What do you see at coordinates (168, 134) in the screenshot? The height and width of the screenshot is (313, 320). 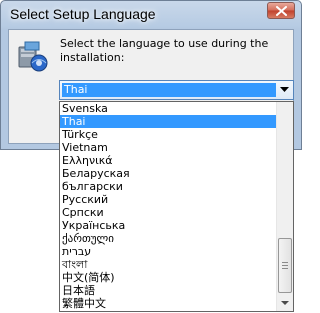 I see `language-option: Türkçe` at bounding box center [168, 134].